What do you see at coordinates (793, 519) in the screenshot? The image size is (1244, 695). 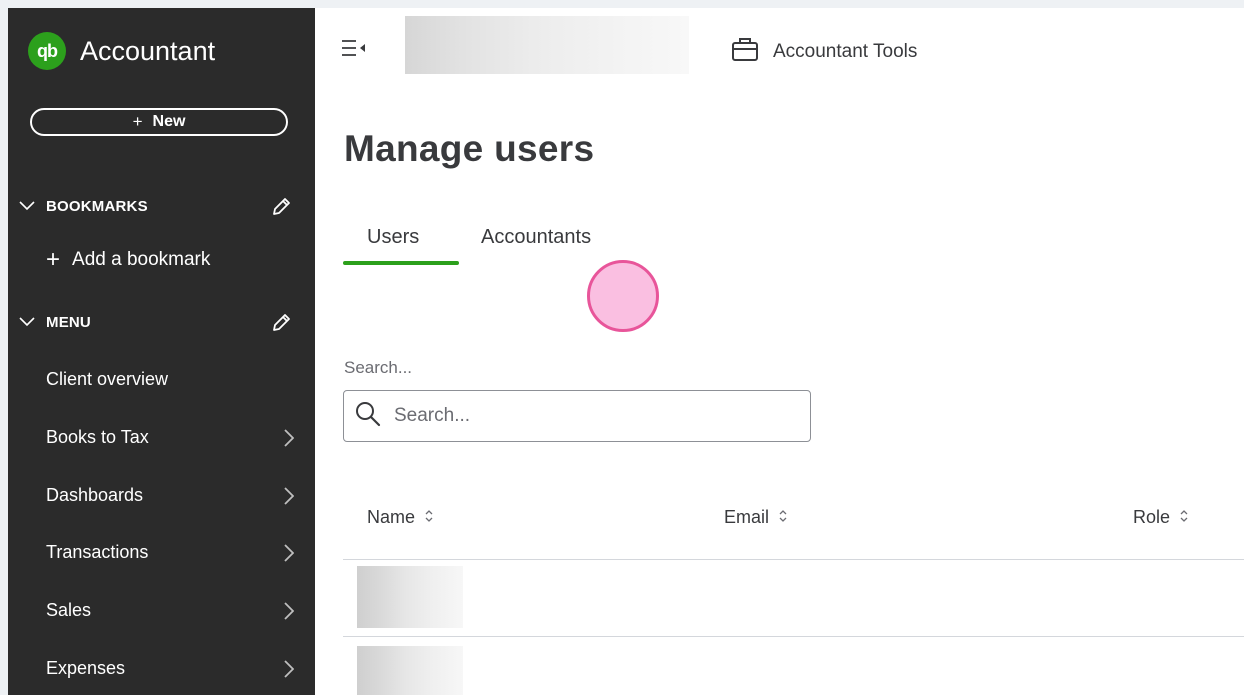 I see `users-table-header: Name Email Role` at bounding box center [793, 519].